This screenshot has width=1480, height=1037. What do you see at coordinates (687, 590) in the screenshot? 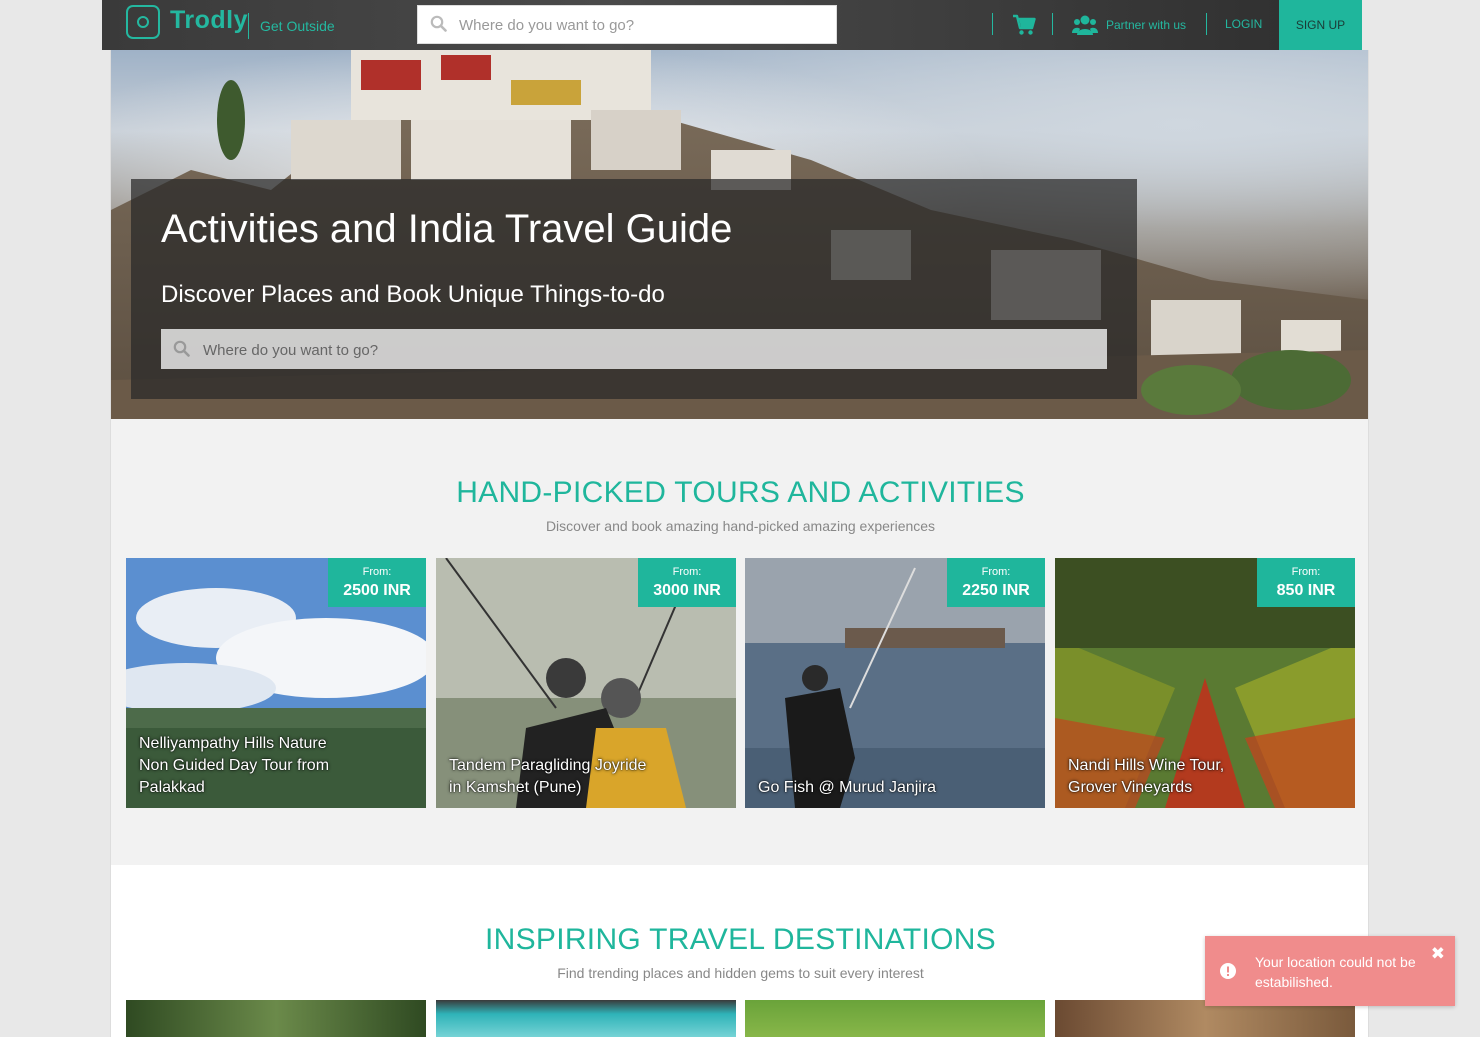
I see `price-value: 3000 INR` at bounding box center [687, 590].